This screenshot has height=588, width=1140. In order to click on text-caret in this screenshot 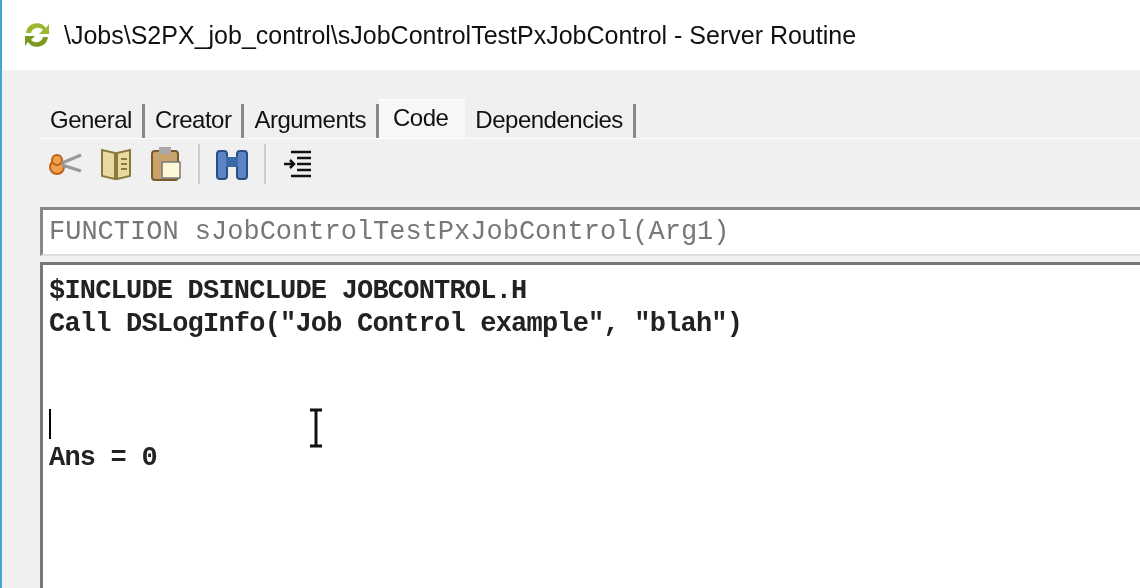, I will do `click(50, 424)`.